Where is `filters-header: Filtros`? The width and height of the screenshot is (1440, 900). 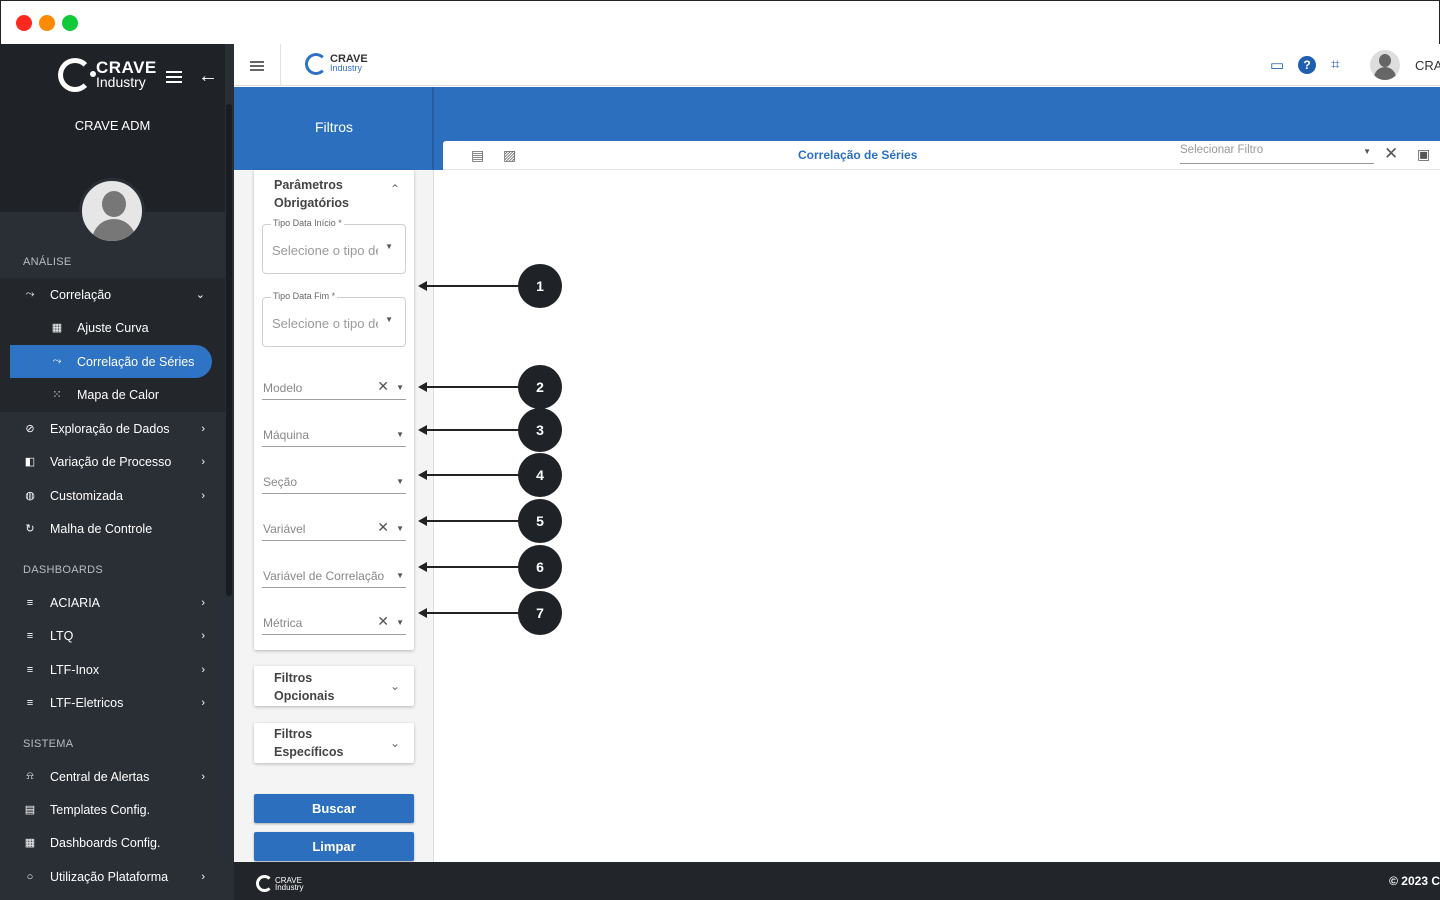
filters-header: Filtros is located at coordinates (334, 128).